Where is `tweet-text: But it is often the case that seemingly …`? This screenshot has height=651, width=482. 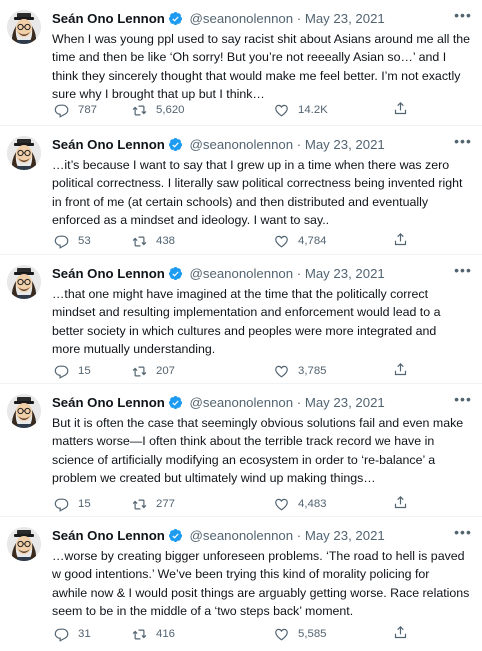 tweet-text: But it is often the case that seemingly … is located at coordinates (265, 450).